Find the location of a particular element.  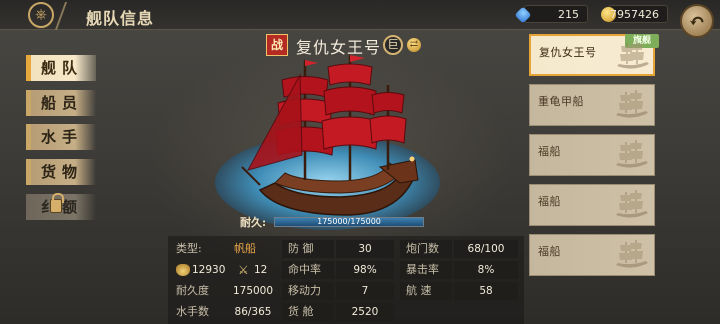

durability-bar-row: 耐久: 175000/175000 is located at coordinates (333, 221).